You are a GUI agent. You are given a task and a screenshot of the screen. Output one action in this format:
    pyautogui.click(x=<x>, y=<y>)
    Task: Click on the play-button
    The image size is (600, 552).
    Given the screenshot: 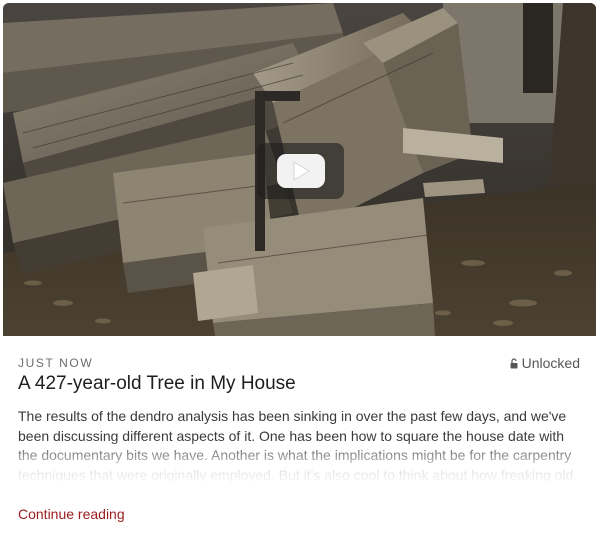 What is the action you would take?
    pyautogui.click(x=300, y=171)
    